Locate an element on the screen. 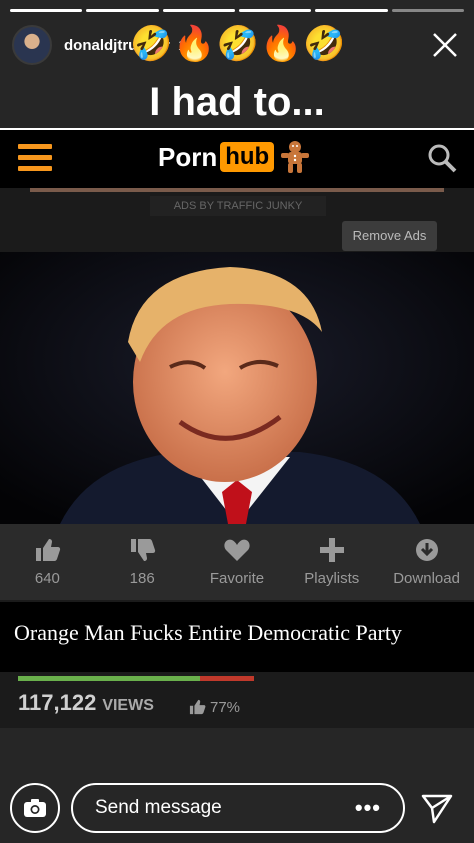 The height and width of the screenshot is (843, 474). site-header: Porn hub is located at coordinates (237, 159).